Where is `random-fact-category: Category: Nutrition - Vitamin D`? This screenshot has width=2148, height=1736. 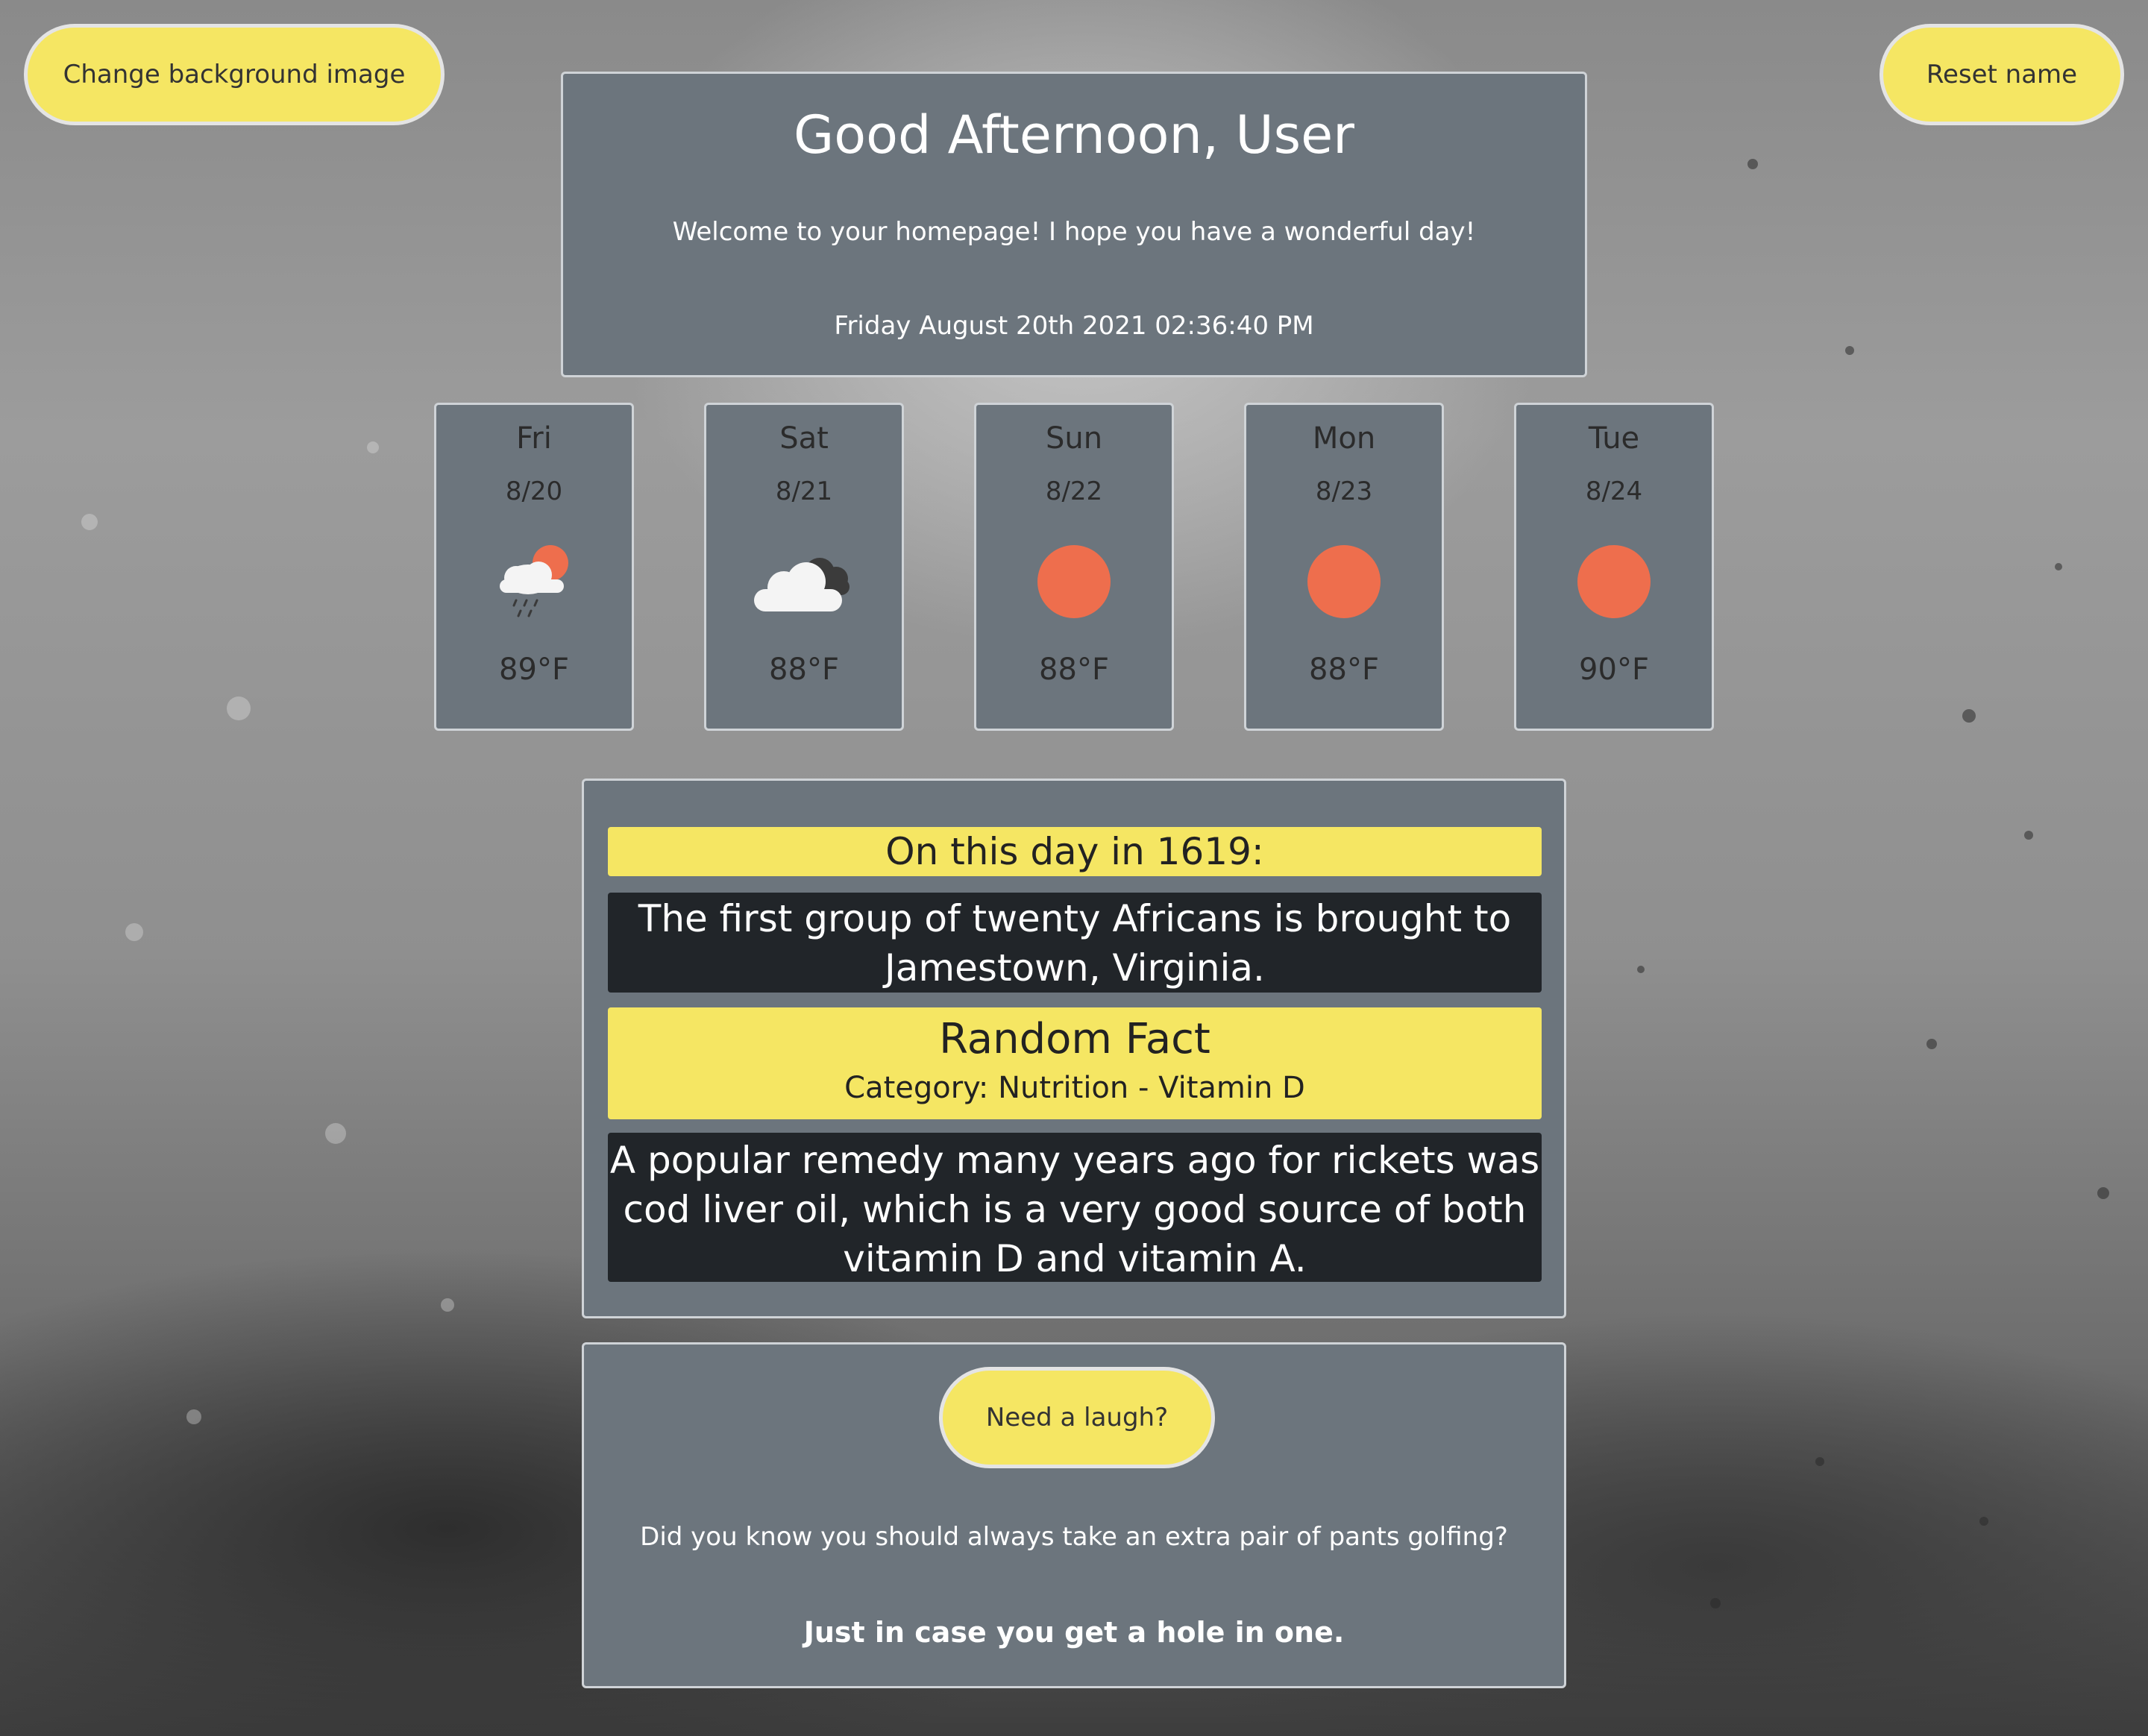 random-fact-category: Category: Nutrition - Vitamin D is located at coordinates (1074, 1088).